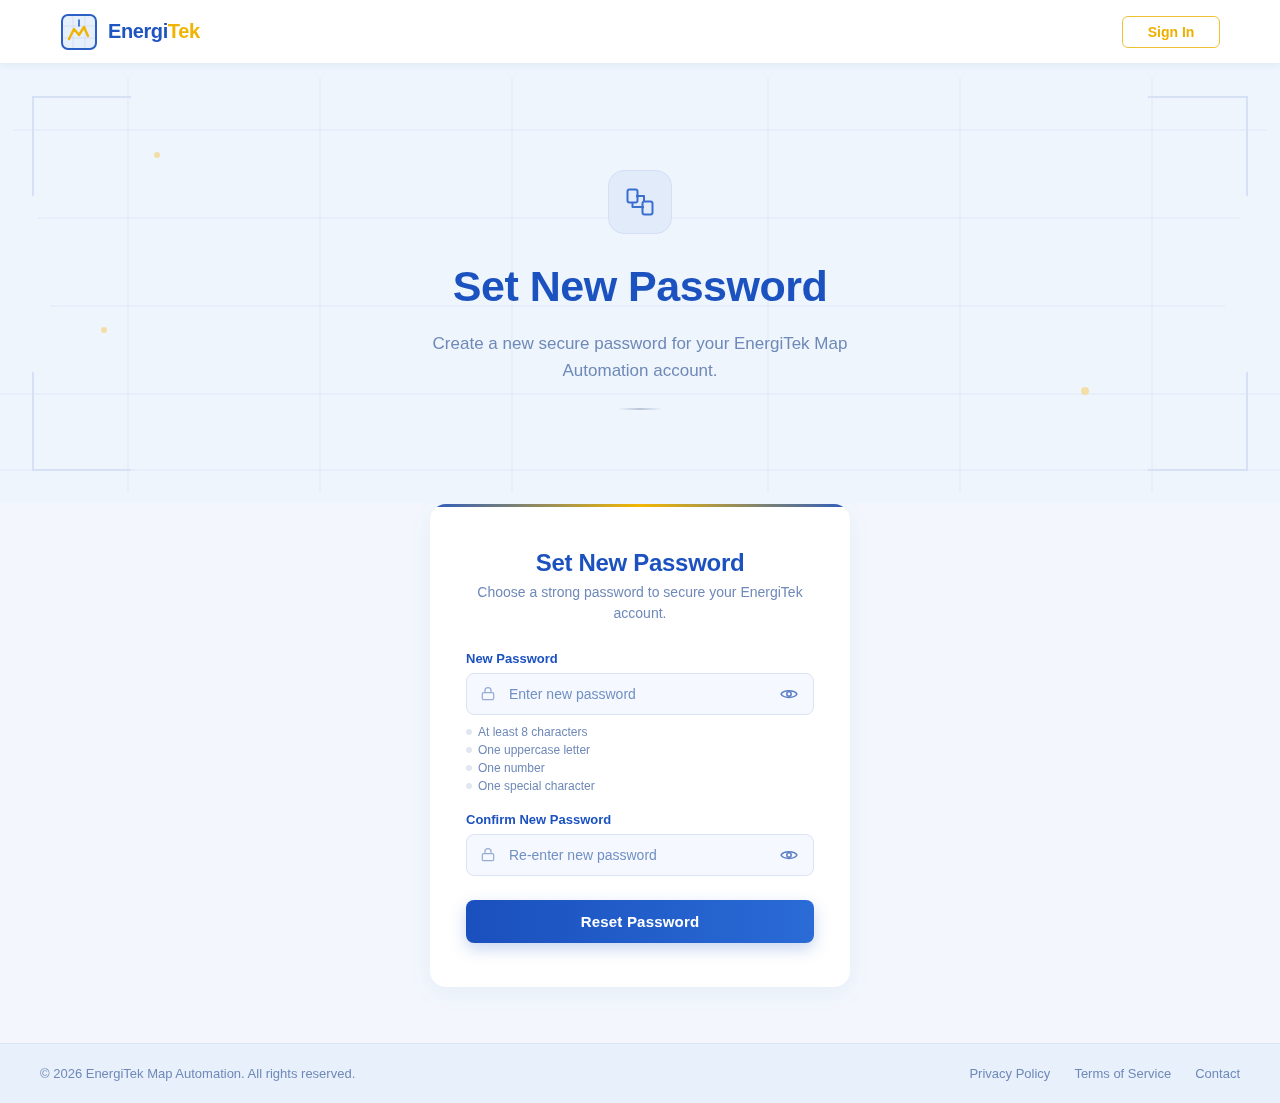 Image resolution: width=1280 pixels, height=1103 pixels. What do you see at coordinates (1171, 31) in the screenshot?
I see `sign-in-button: Sign In` at bounding box center [1171, 31].